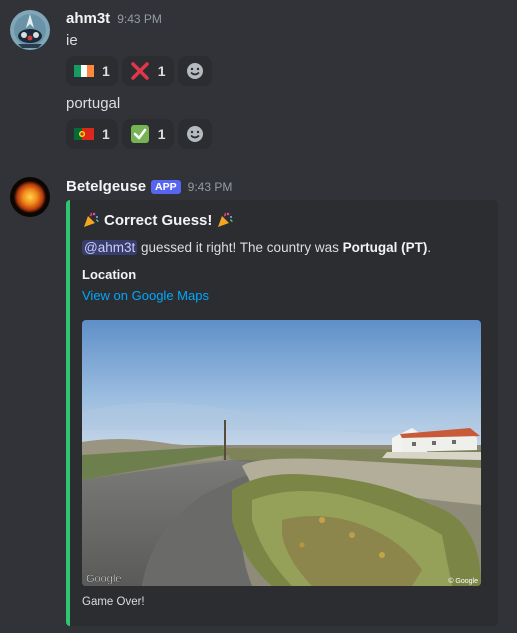 The image size is (517, 633). Describe the element at coordinates (240, 247) in the screenshot. I see `desc-text: guessed it right! The country was` at that location.